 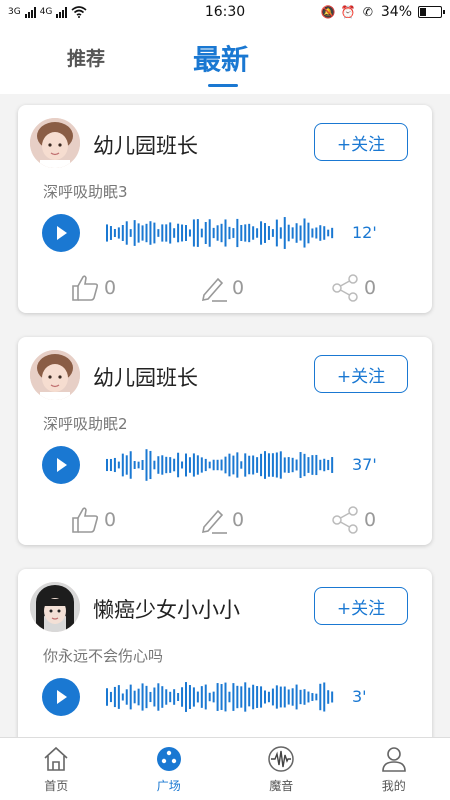 I want to click on tab-recommended: 推荐, so click(x=86, y=57).